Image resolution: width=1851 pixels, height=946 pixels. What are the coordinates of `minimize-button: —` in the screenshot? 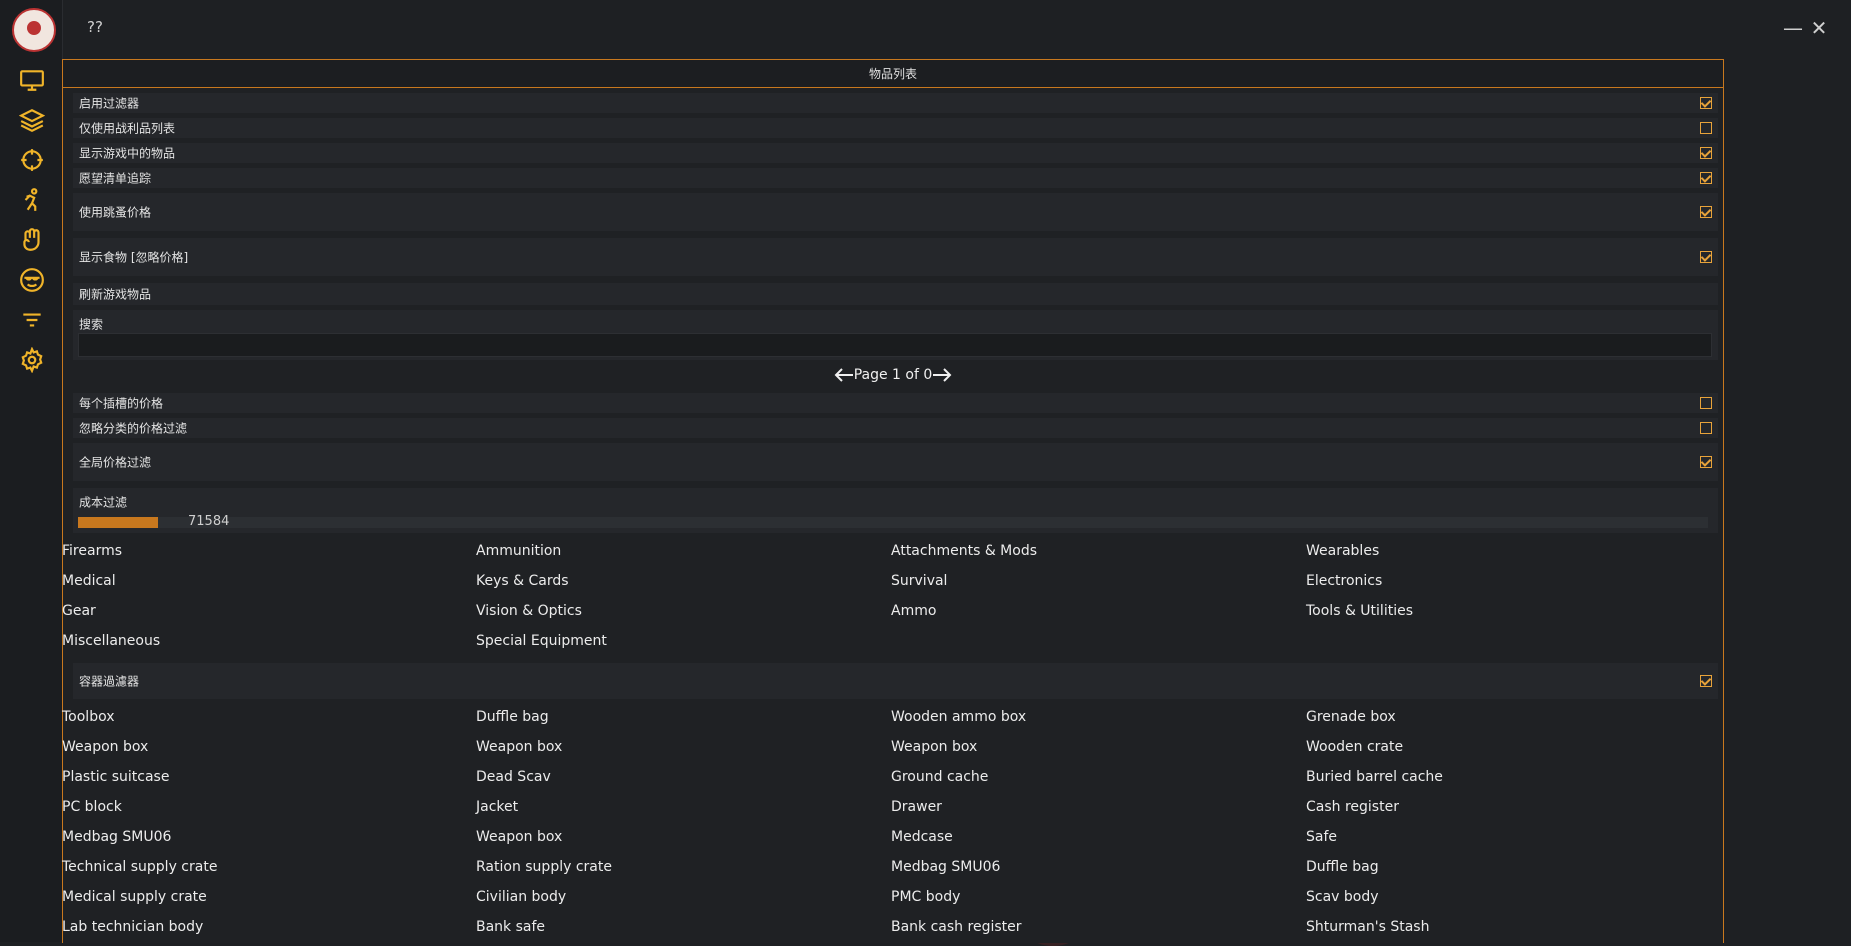 It's located at (1793, 28).